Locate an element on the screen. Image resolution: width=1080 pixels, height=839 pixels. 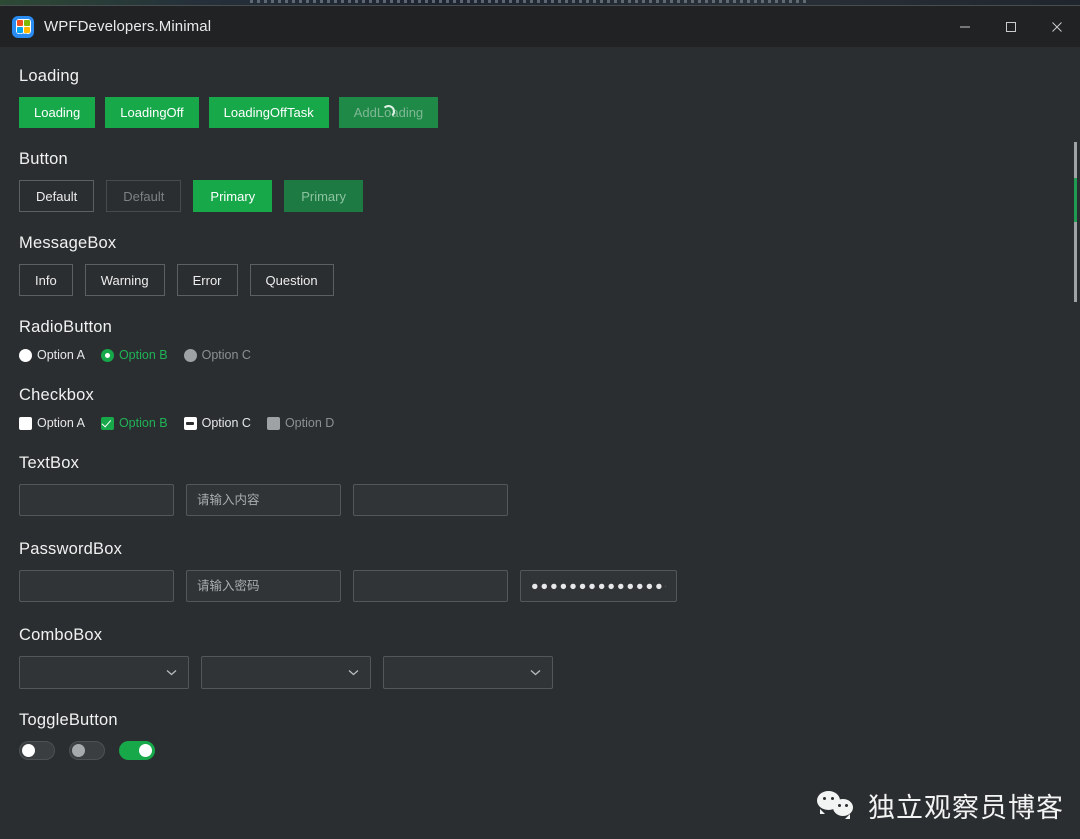
section-title-loading: Loading is located at coordinates (49, 76).